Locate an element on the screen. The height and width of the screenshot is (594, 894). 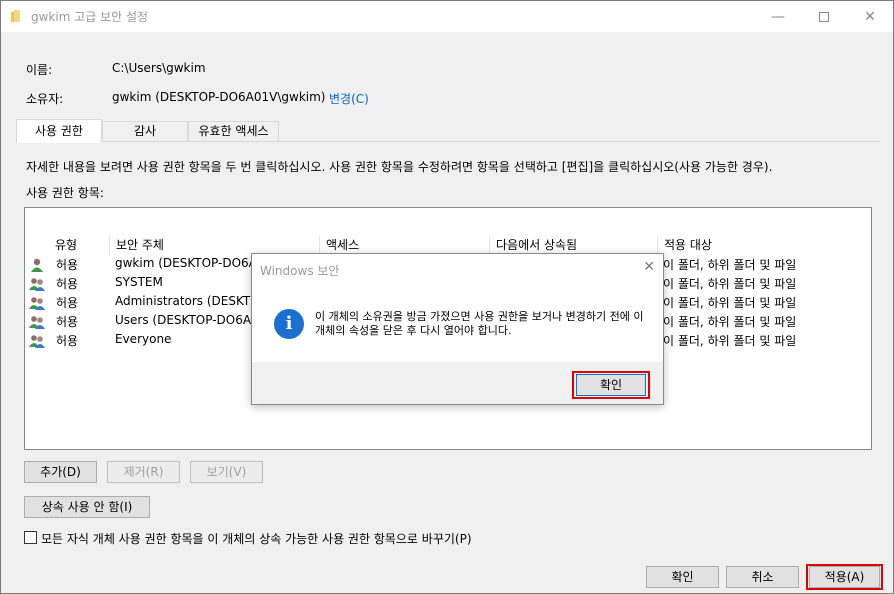
single-user-icon is located at coordinates (37, 265).